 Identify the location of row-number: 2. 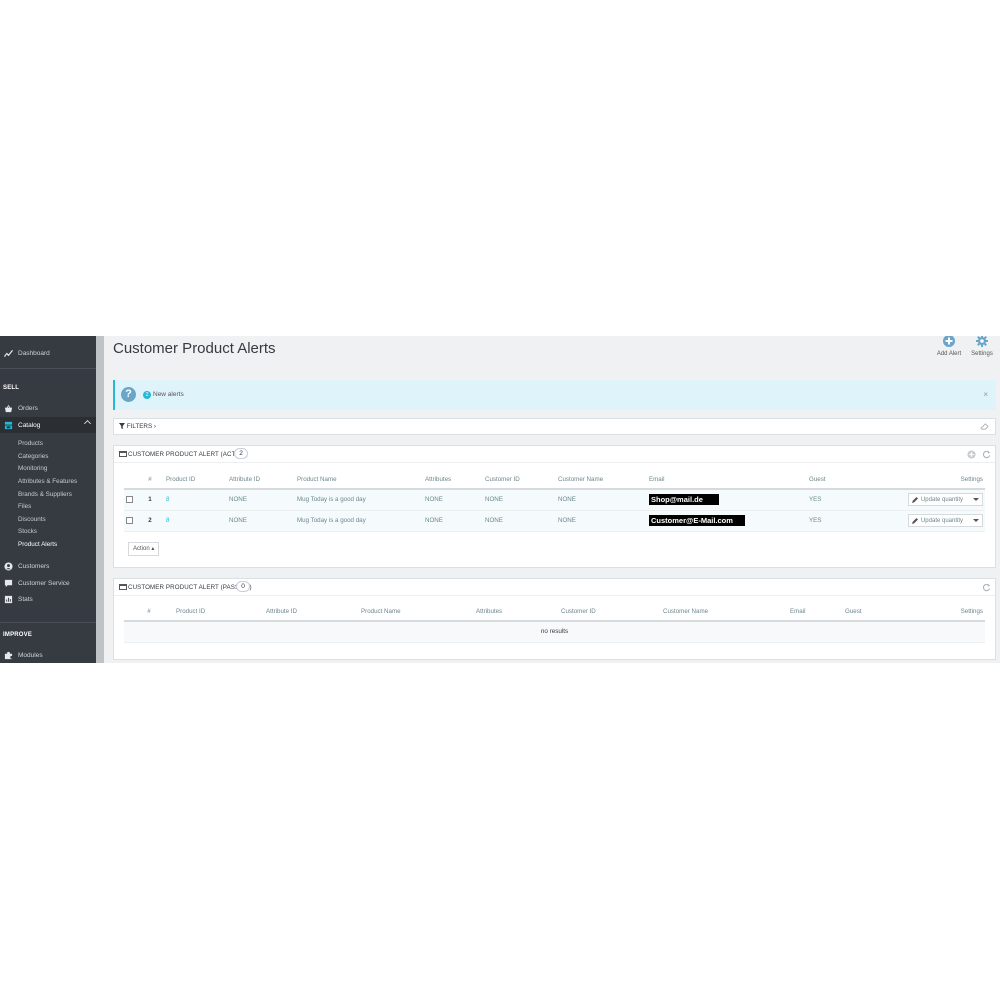
(150, 521).